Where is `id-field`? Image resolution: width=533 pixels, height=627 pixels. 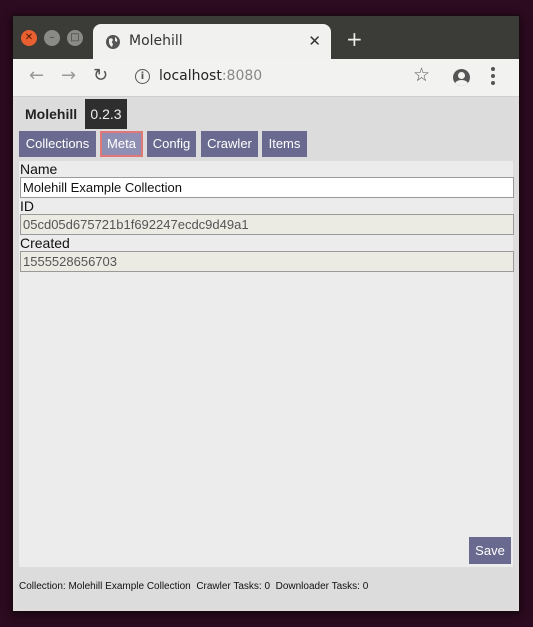
id-field is located at coordinates (267, 224).